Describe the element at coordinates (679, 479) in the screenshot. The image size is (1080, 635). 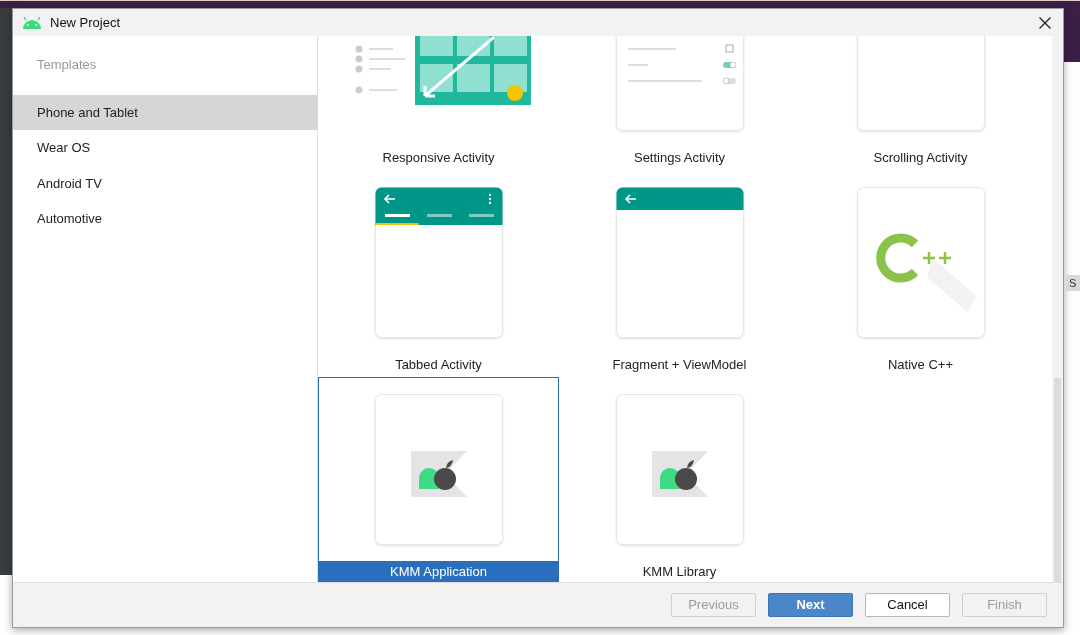
I see `template-tile: KMM Library` at that location.